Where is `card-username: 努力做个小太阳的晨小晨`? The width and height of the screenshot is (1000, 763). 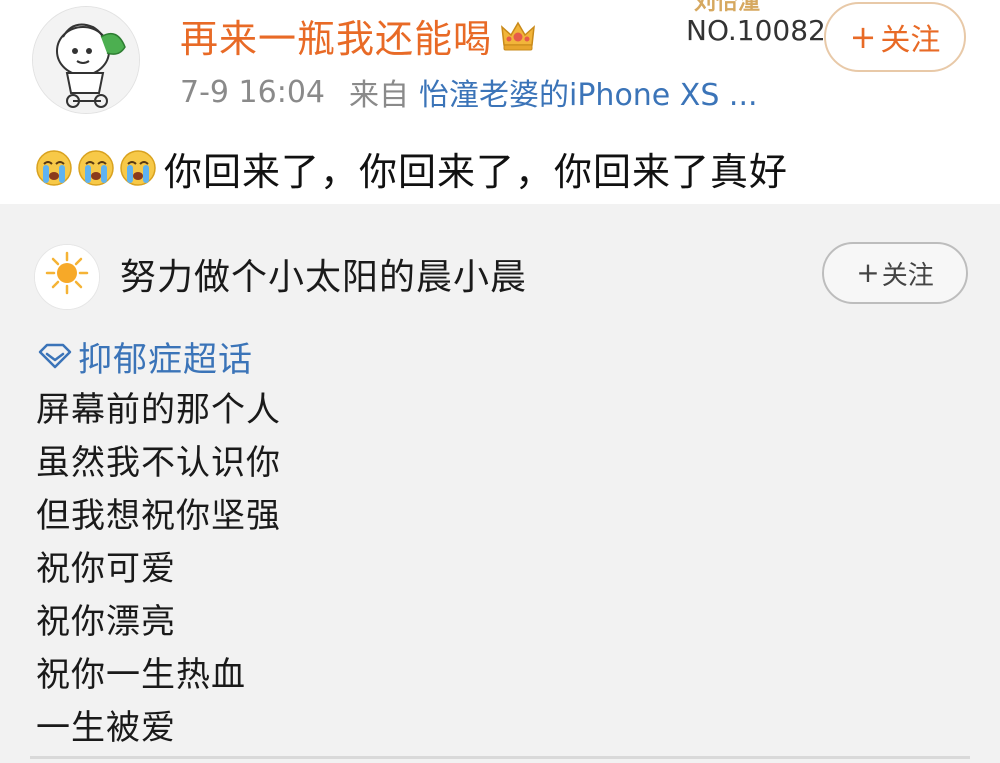 card-username: 努力做个小太阳的晨小晨 is located at coordinates (323, 274).